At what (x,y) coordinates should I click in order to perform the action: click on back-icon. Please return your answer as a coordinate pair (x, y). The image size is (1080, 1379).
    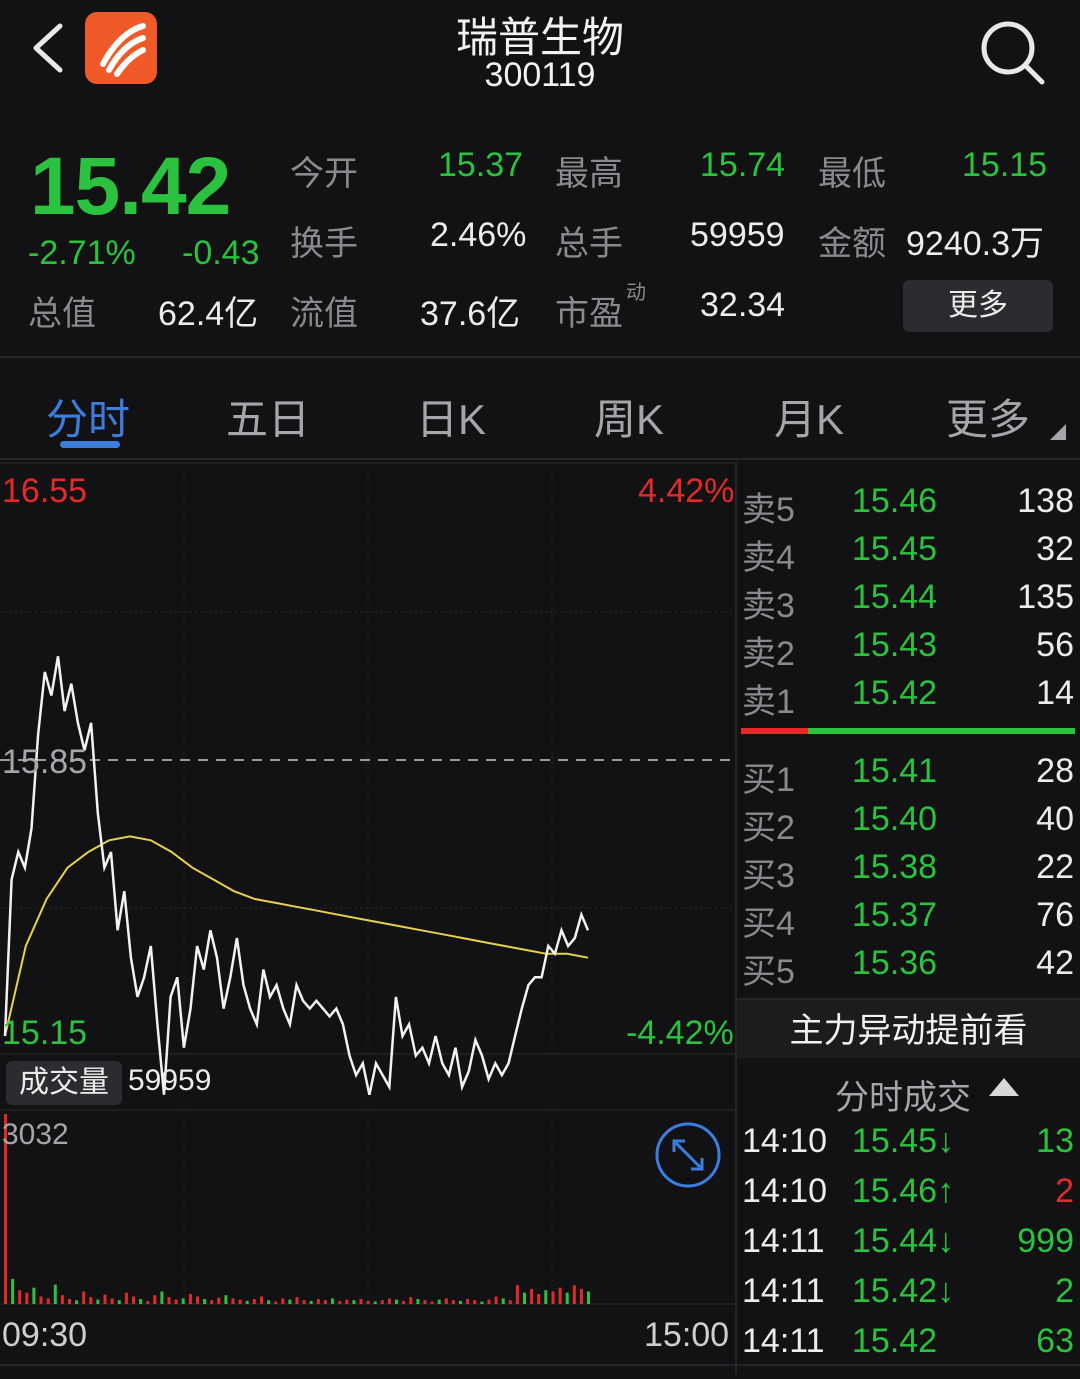
    Looking at the image, I should click on (49, 48).